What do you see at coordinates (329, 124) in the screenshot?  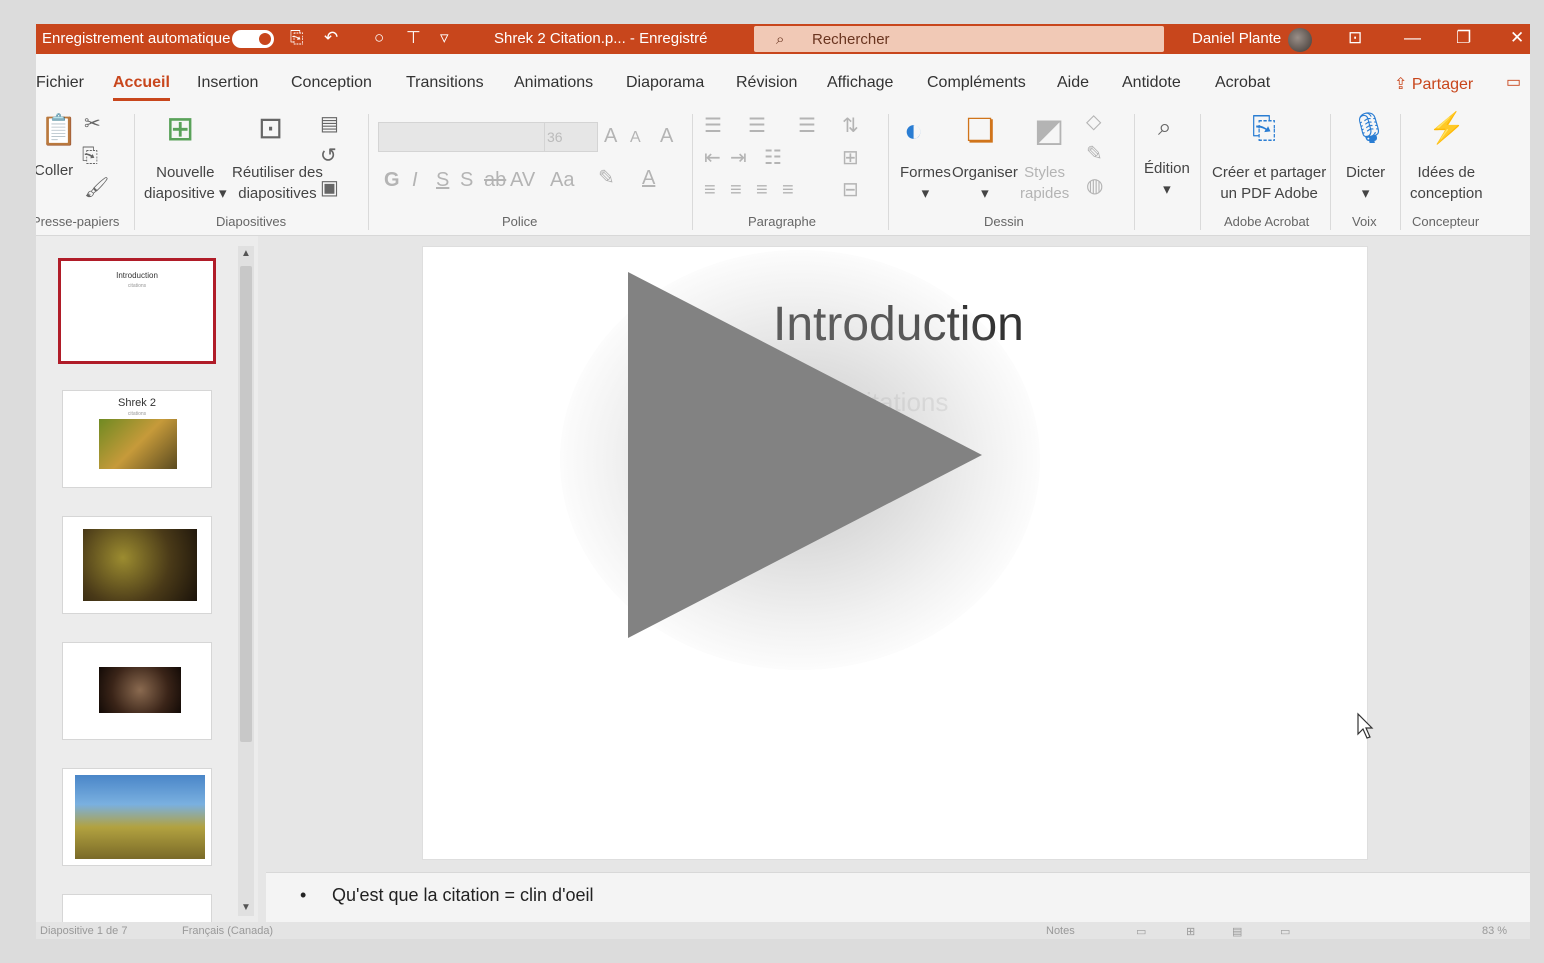 I see `layout-icon: ▤` at bounding box center [329, 124].